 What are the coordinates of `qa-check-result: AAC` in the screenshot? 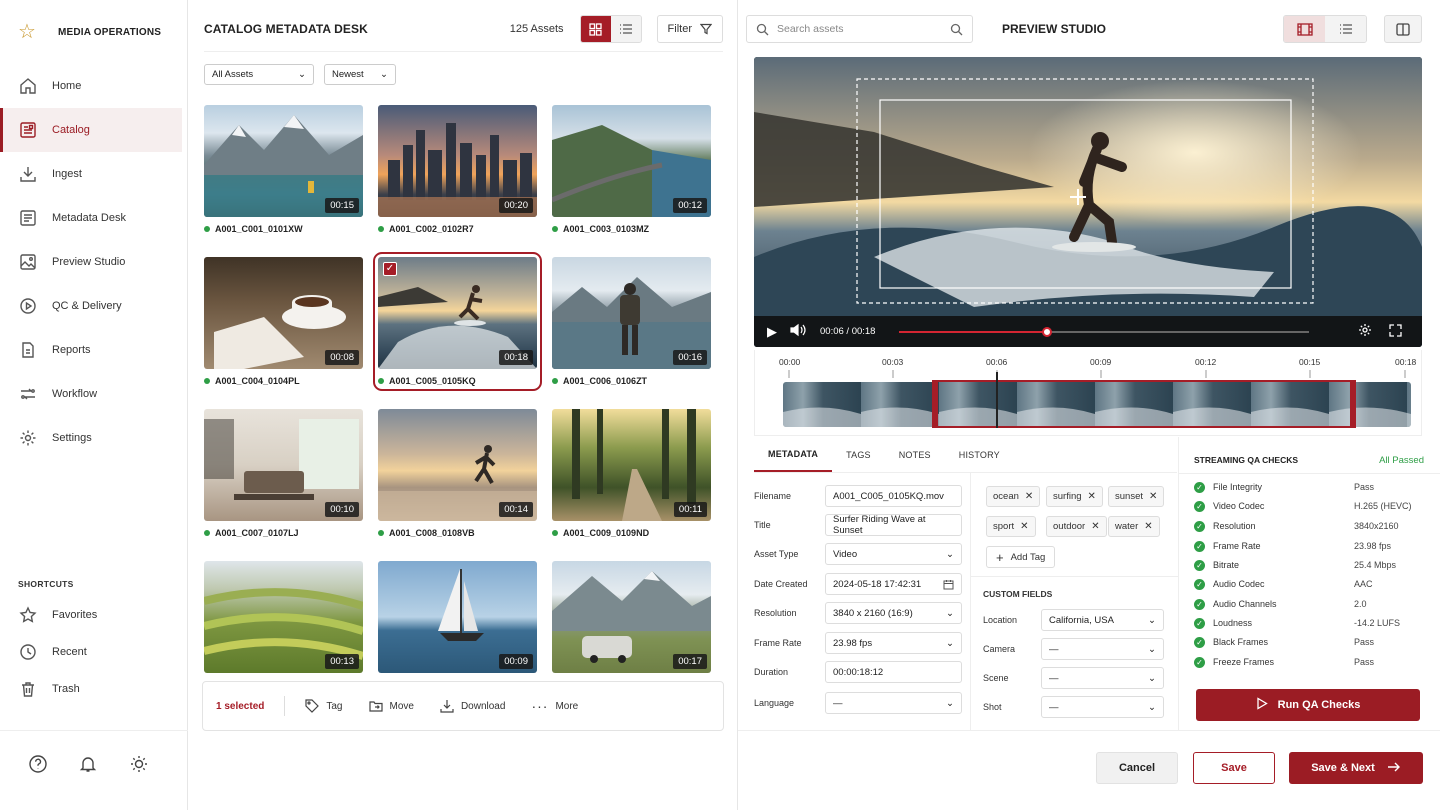 It's located at (1363, 584).